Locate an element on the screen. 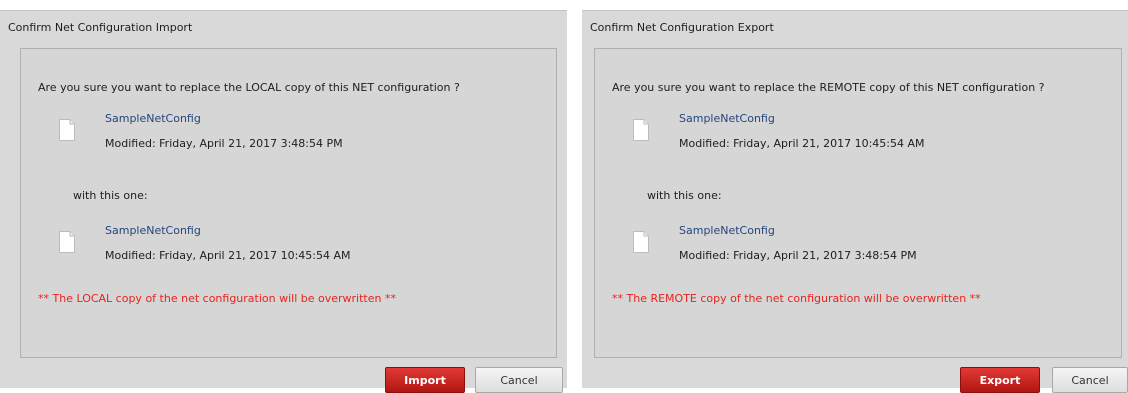 This screenshot has width=1128, height=393. export-button: Export is located at coordinates (1000, 380).